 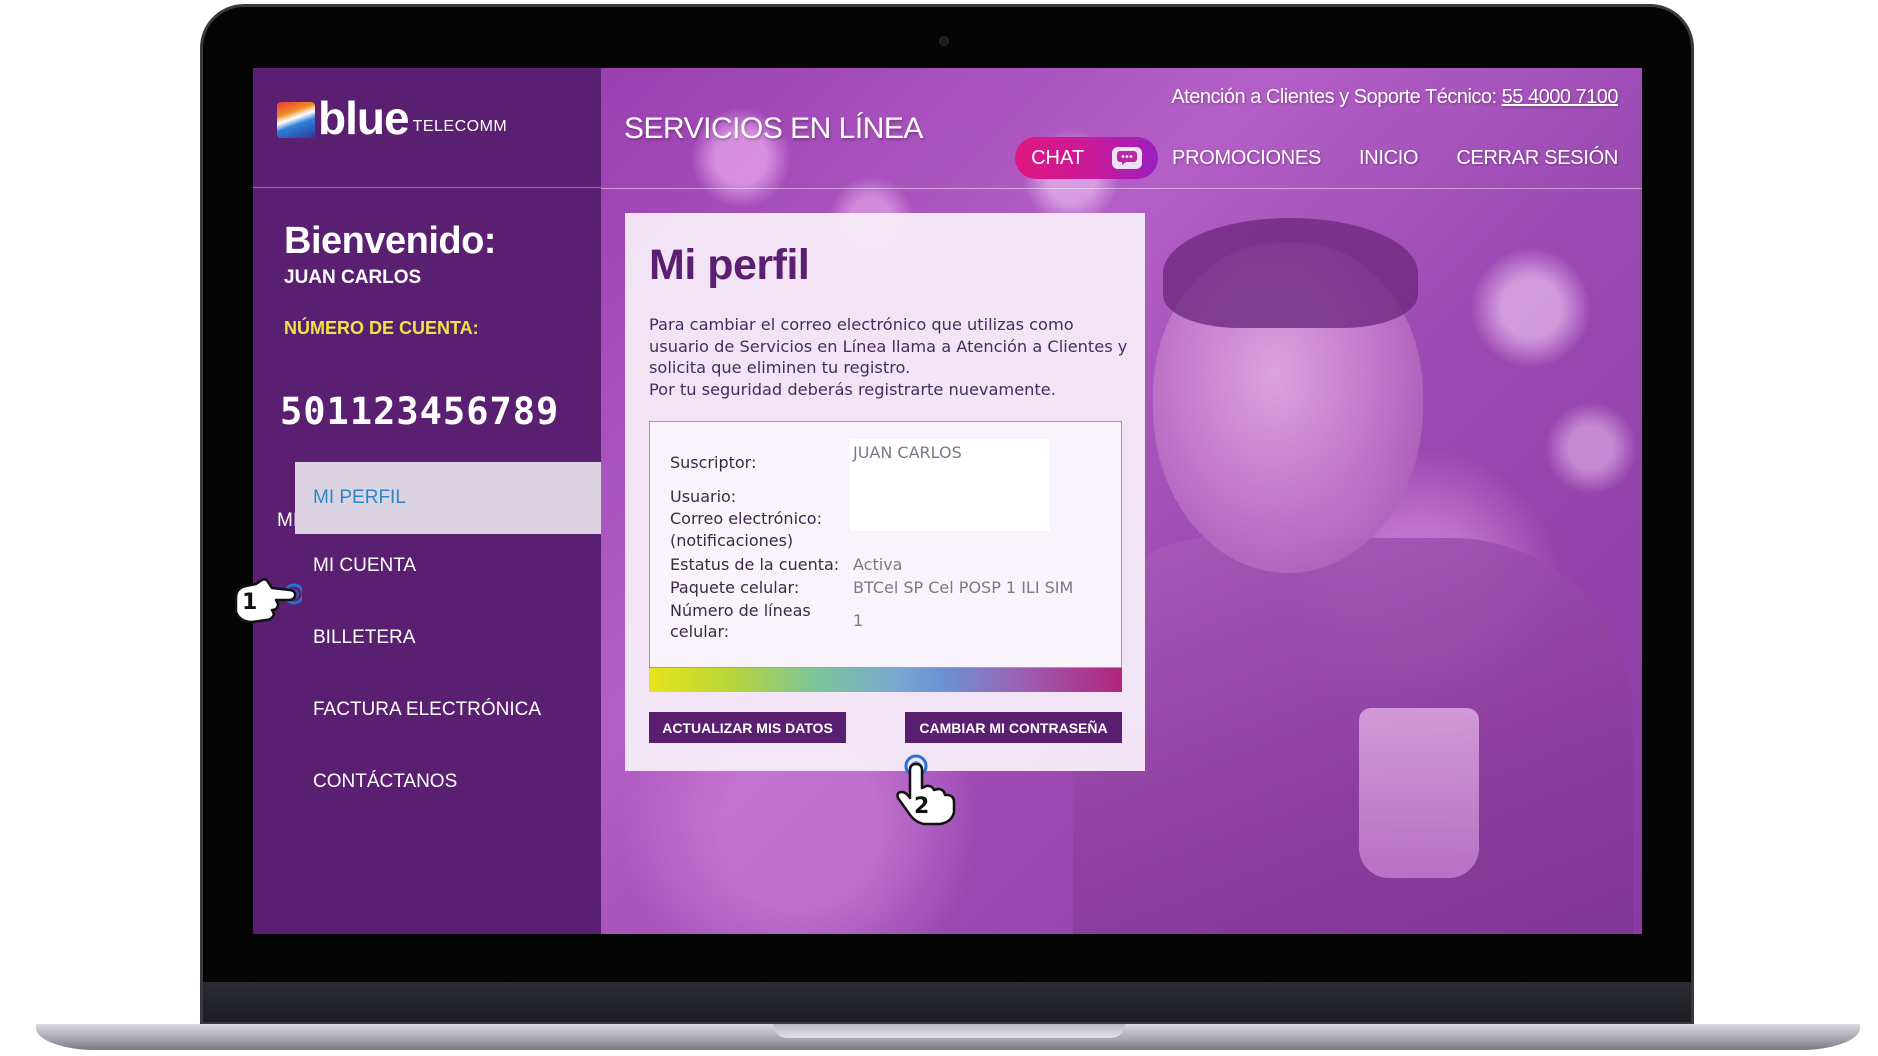 I want to click on account-number: 501123456789, so click(x=420, y=411).